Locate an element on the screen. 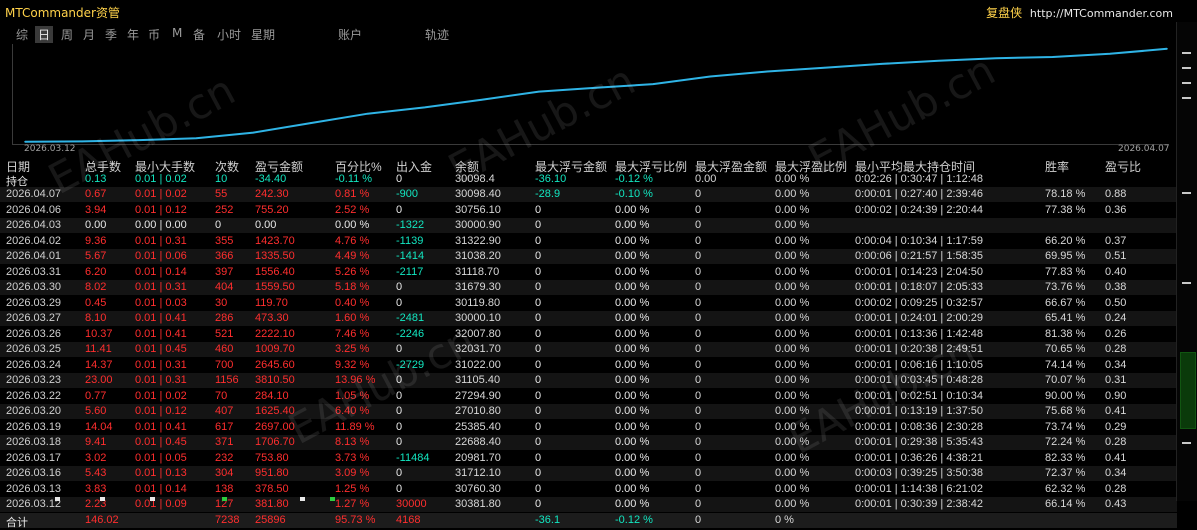 The image size is (1197, 530). cell-time: 0:00:01 | 0:36:26 | 4:38:21 is located at coordinates (919, 457).